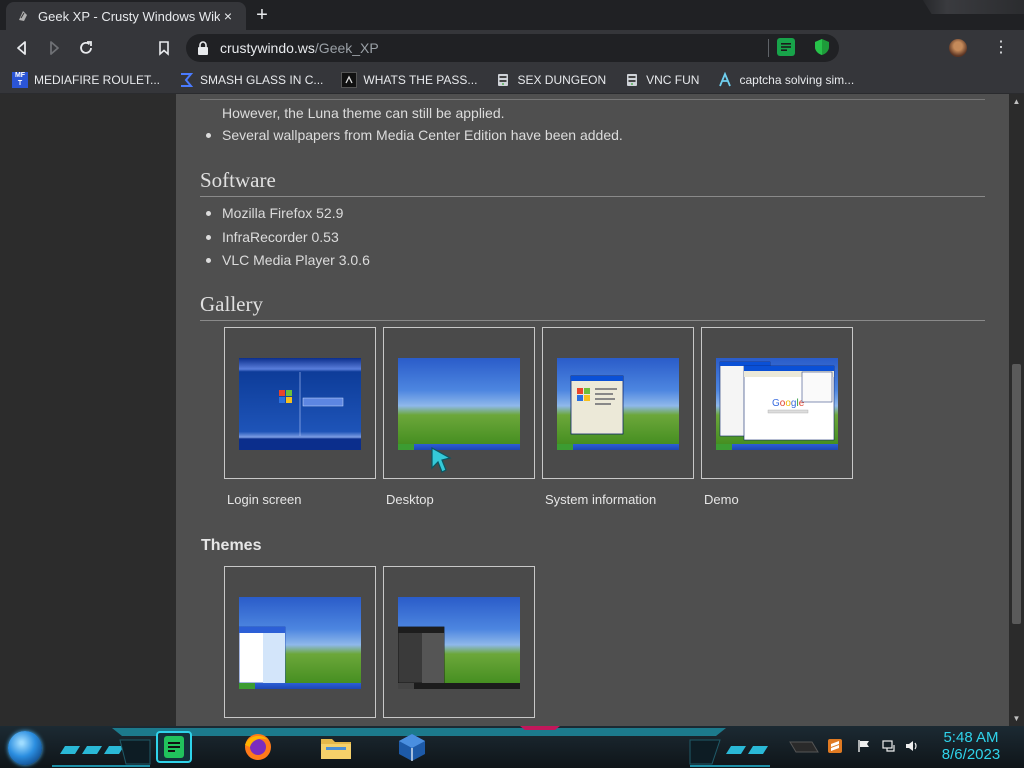 This screenshot has width=1024, height=768. I want to click on url-host: crustywindo.ws, so click(267, 48).